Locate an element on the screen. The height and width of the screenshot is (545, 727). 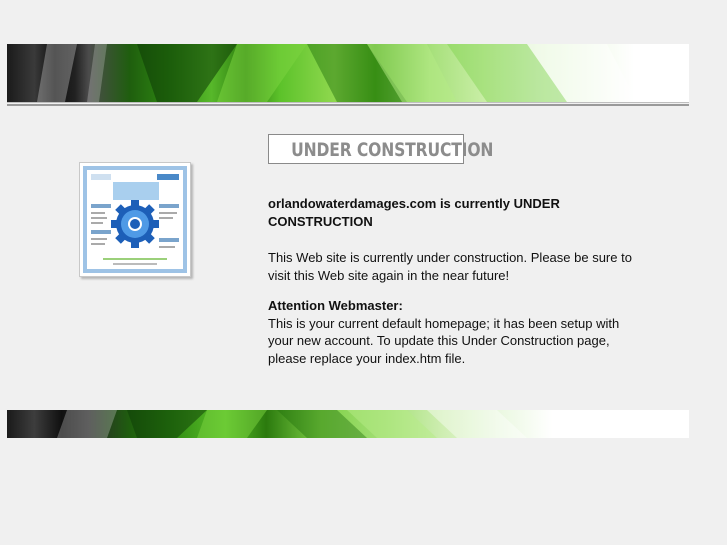
header-rule-light is located at coordinates (348, 102).